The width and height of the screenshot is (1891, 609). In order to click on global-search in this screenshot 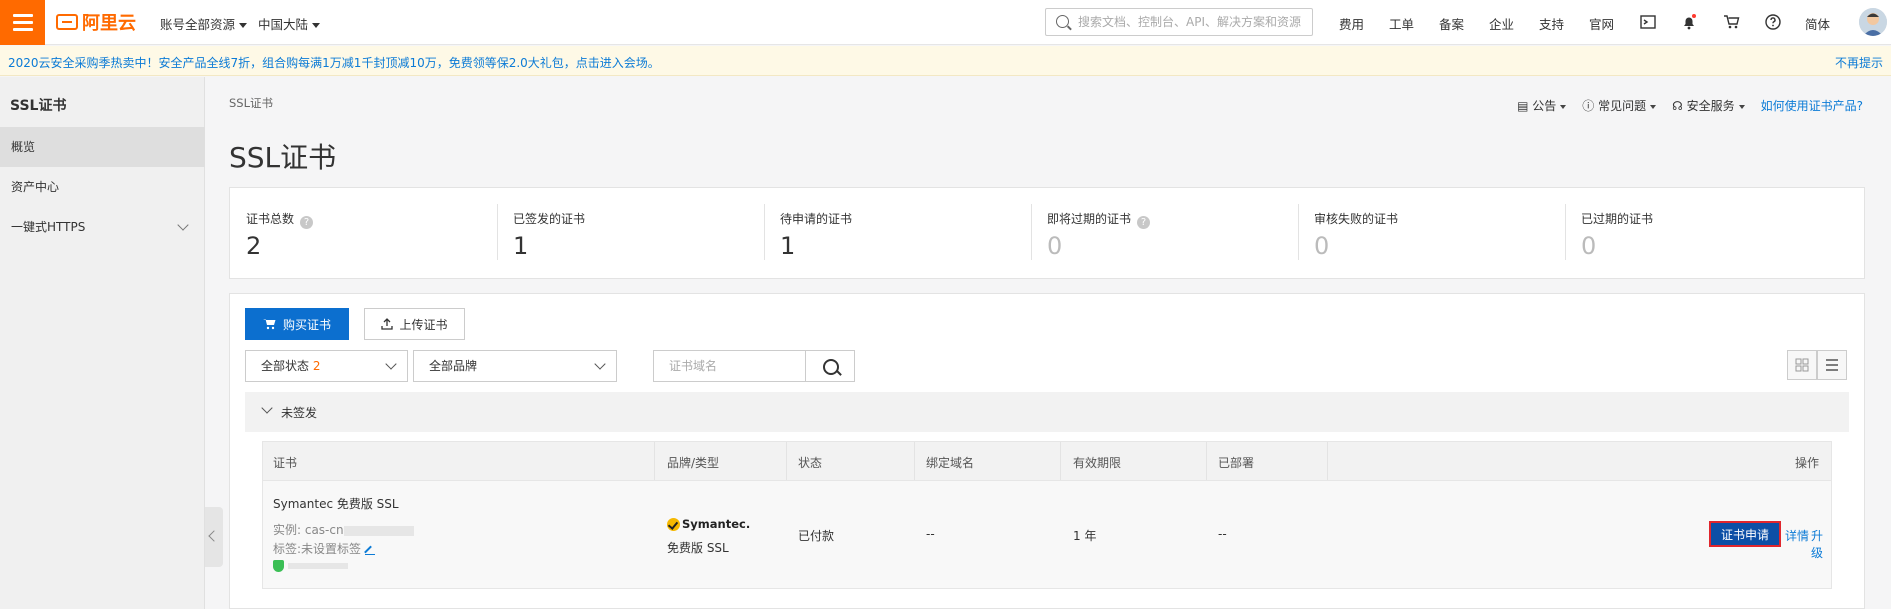, I will do `click(1179, 22)`.